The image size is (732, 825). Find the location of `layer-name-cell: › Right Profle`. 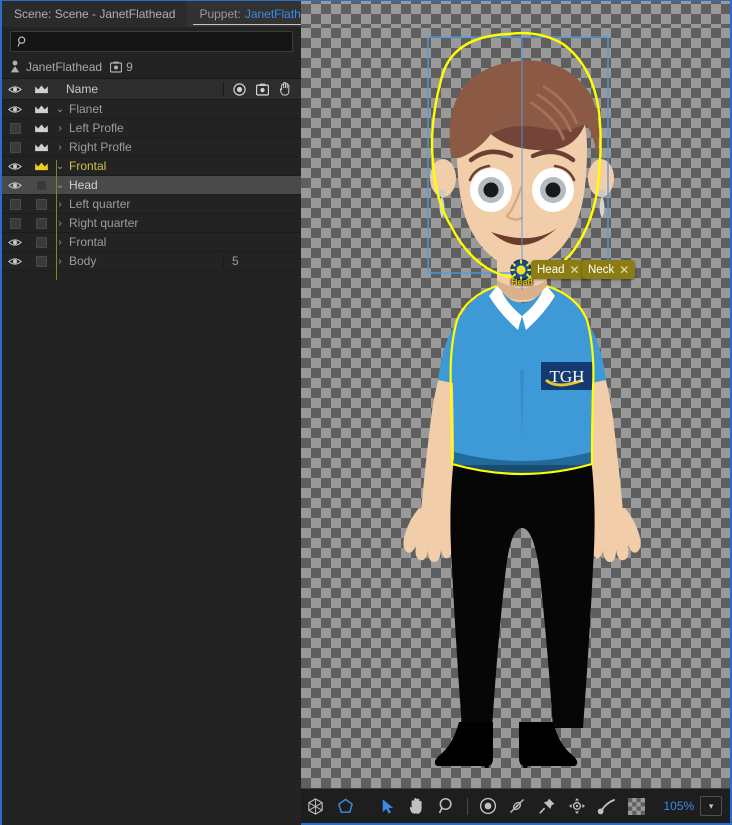

layer-name-cell: › Right Profle is located at coordinates (138, 147).